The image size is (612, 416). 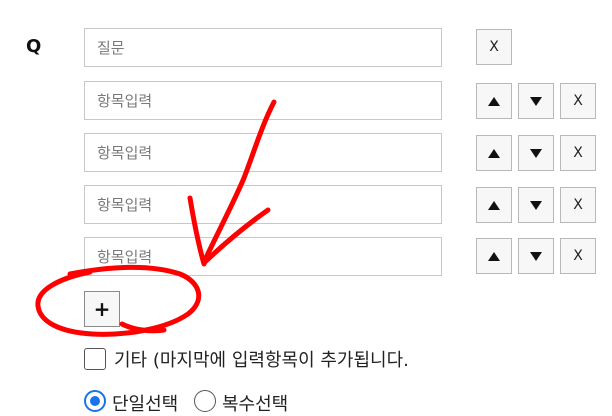 I want to click on delete-item-button-1: X, so click(x=578, y=101).